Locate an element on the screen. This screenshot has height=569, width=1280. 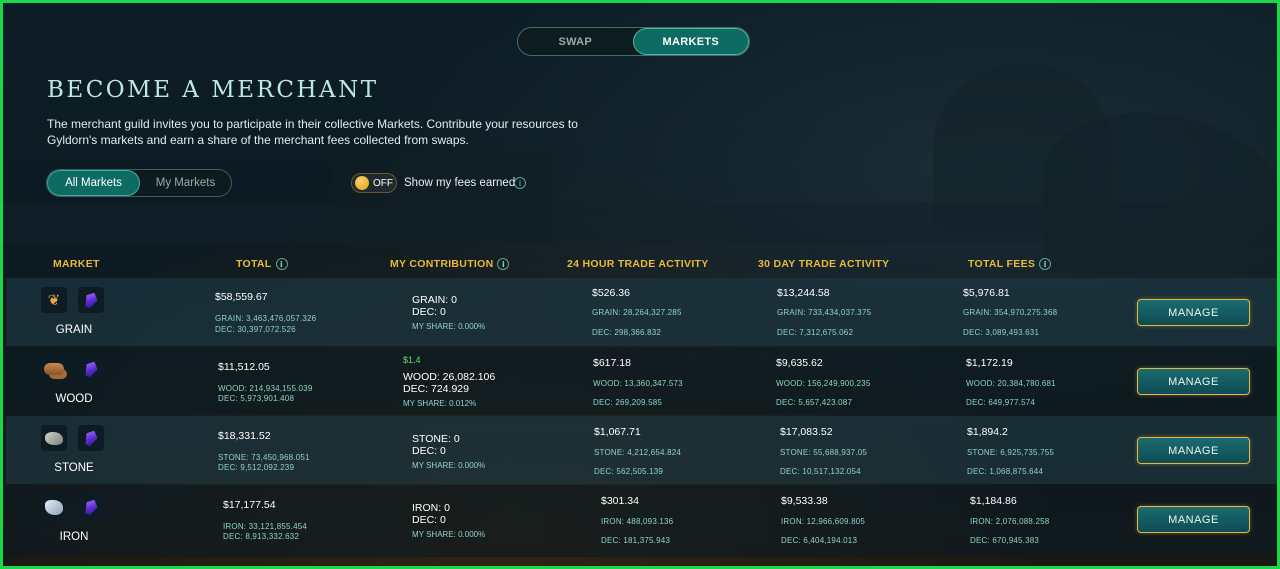
total-usd: $18,331.52 is located at coordinates (244, 436).